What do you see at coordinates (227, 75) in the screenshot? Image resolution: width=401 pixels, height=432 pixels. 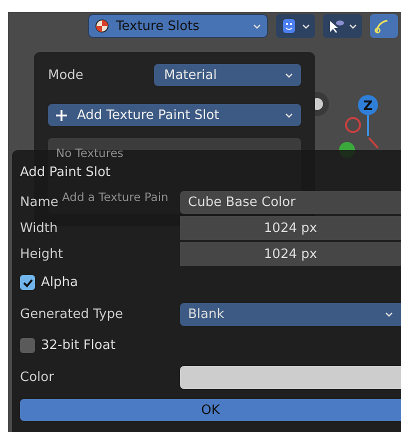 I see `mode-dropdown: Material` at bounding box center [227, 75].